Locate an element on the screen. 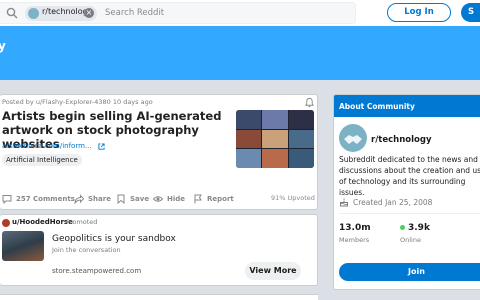 Image resolution: width=480 pixels, height=300 pixels. share-label: Share is located at coordinates (99, 199).